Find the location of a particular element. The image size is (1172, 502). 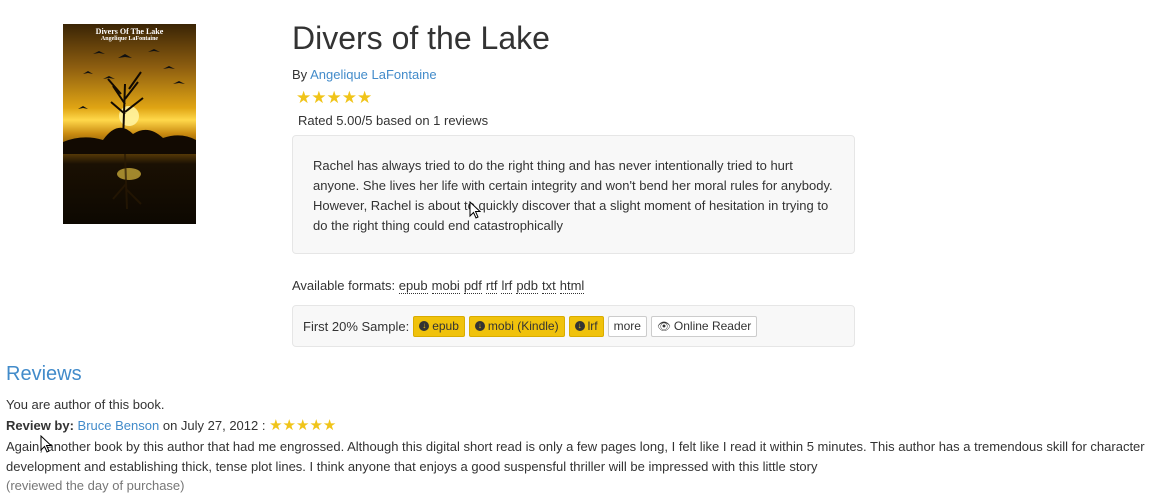

book-cover: Divers Of The Lake Angelique LaFontaine is located at coordinates (129, 124).